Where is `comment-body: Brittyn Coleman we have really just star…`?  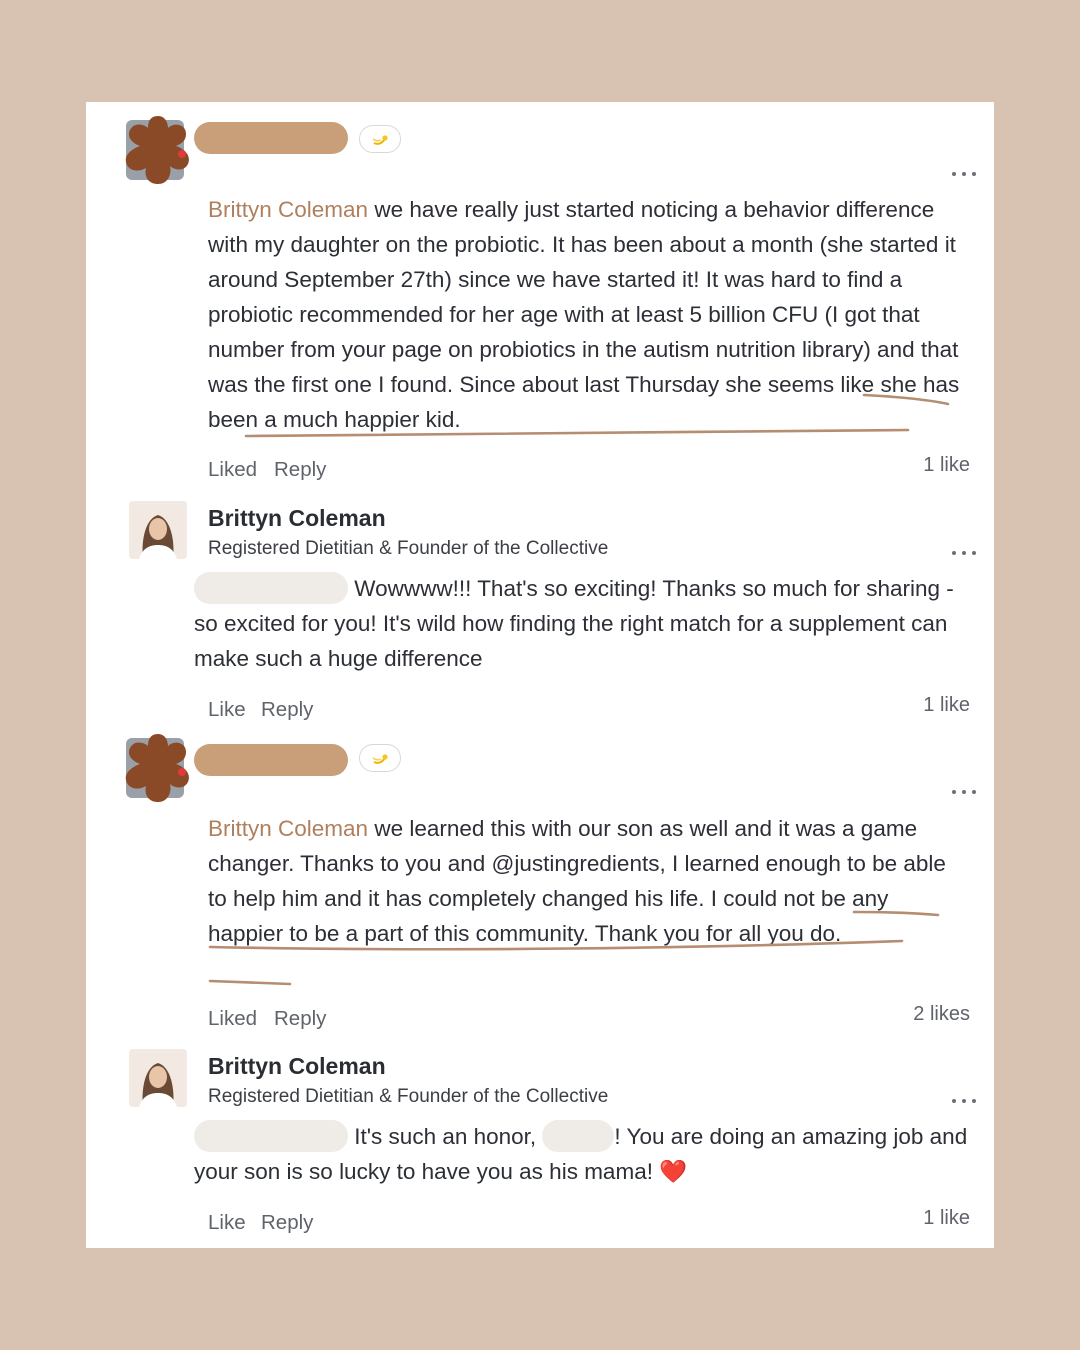
comment-body: Brittyn Coleman we have really just star… is located at coordinates (584, 314).